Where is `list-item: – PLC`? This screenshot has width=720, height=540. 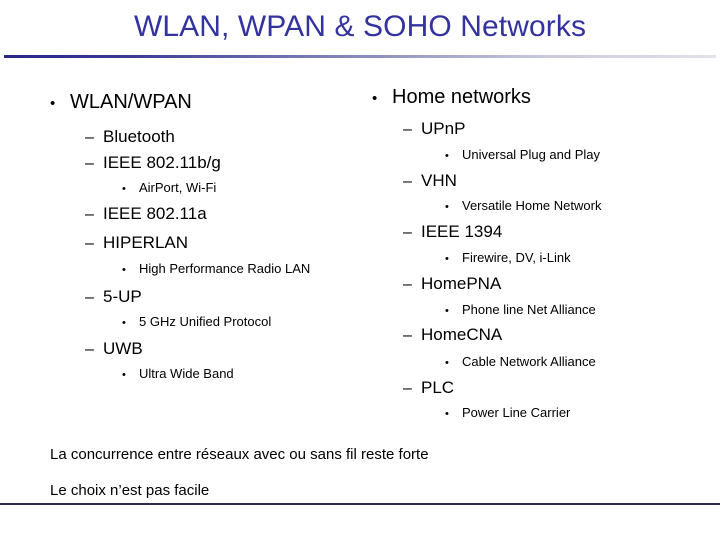 list-item: – PLC is located at coordinates (428, 388).